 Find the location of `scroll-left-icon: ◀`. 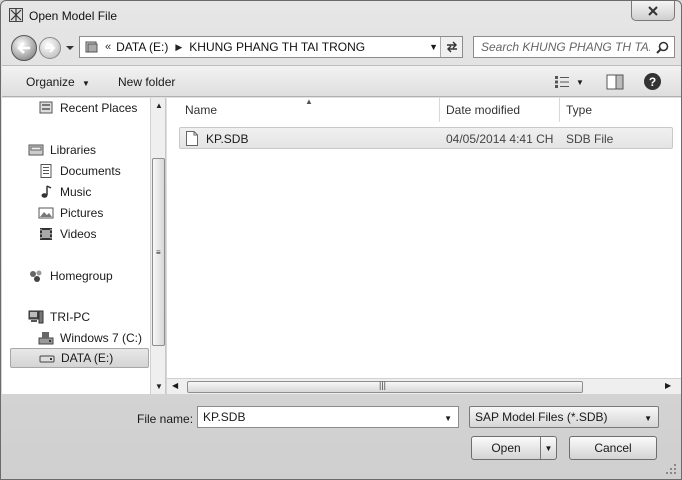

scroll-left-icon: ◀ is located at coordinates (175, 385).